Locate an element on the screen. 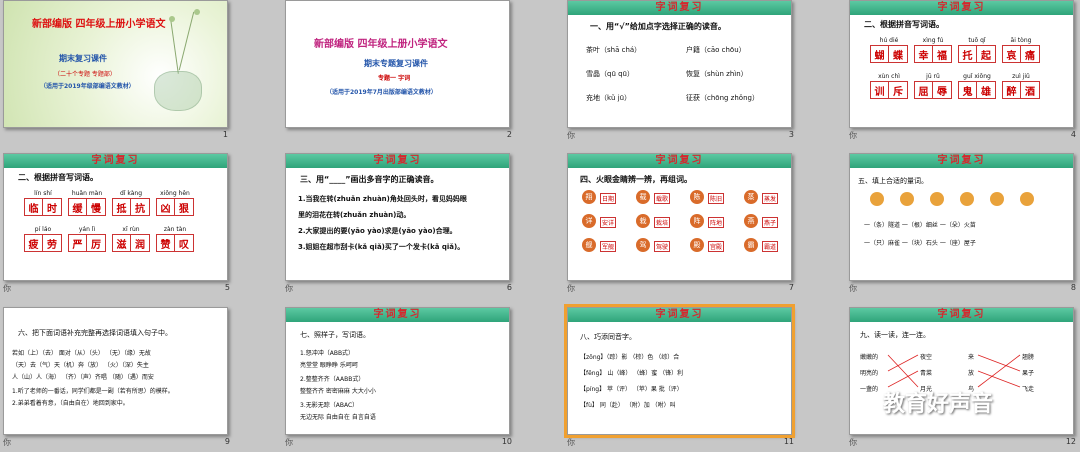 The image size is (1080, 452). slide-number: 3 is located at coordinates (791, 134).